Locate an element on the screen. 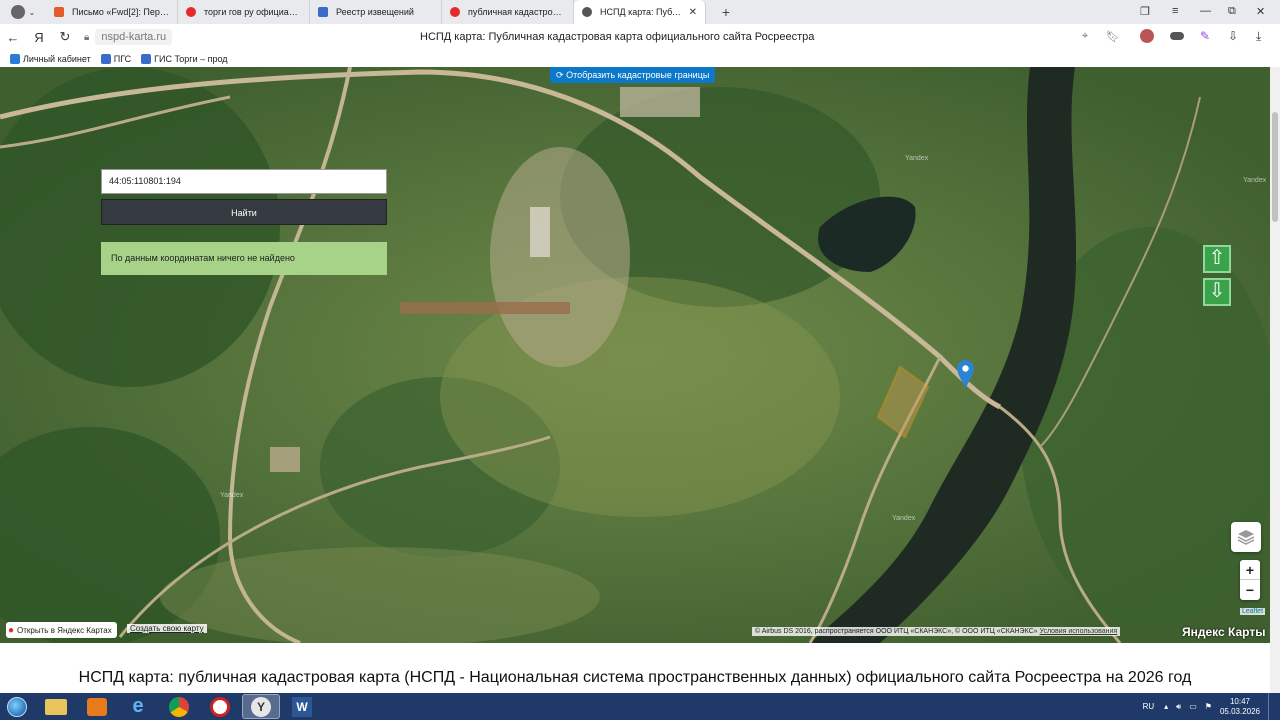  tab-label: Реестр извещений is located at coordinates (375, 12).